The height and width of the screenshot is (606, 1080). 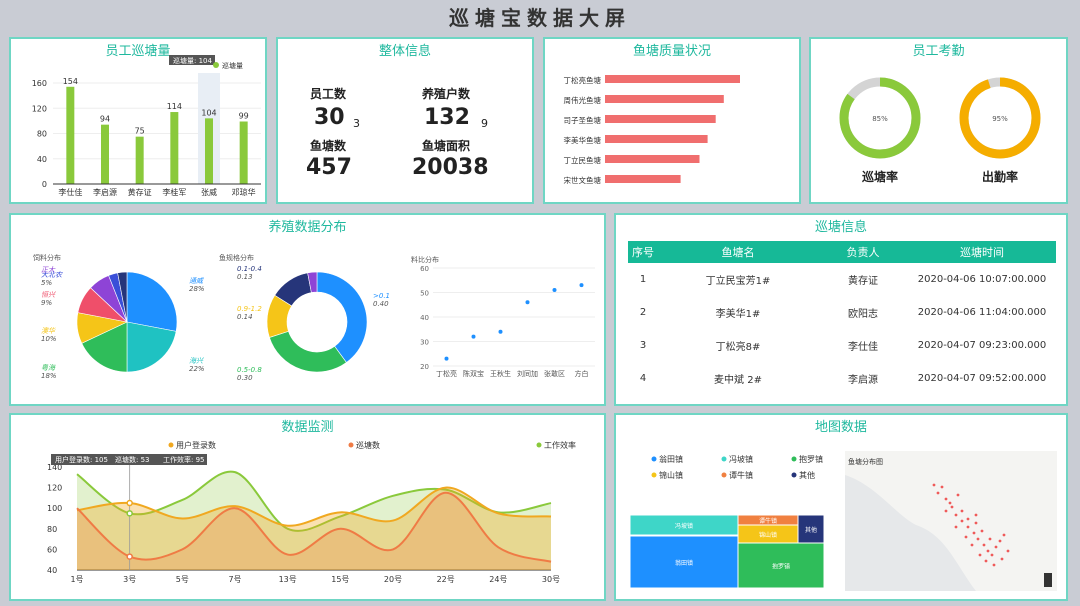 I want to click on y-tick-label: 50, so click(x=424, y=294).